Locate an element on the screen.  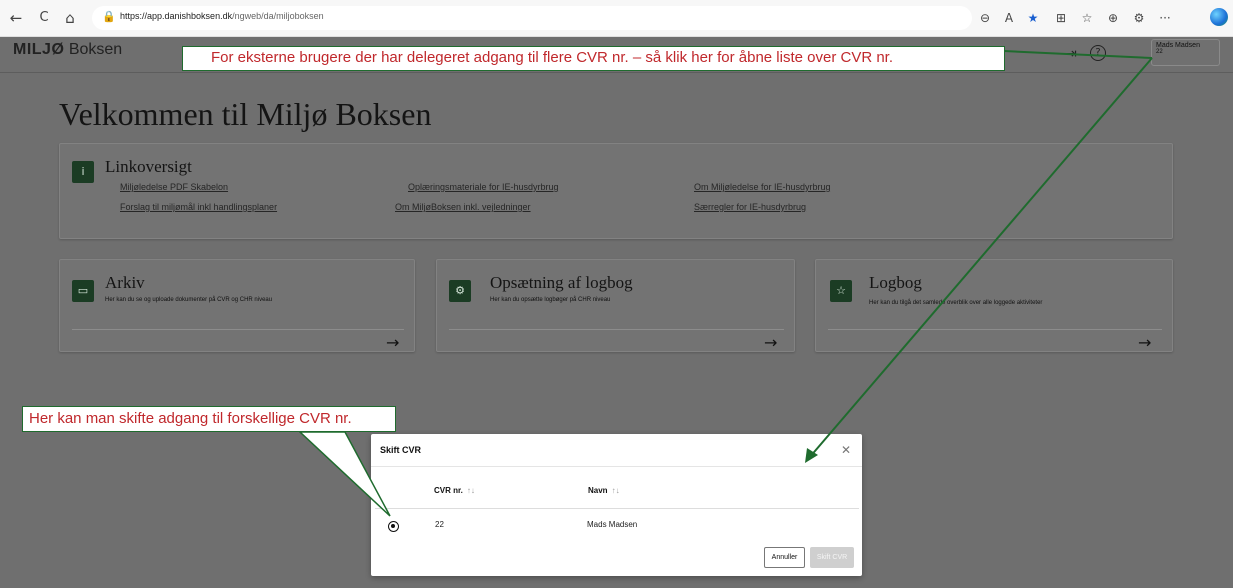
dialog-title: Skift CVR is located at coordinates (401, 450).